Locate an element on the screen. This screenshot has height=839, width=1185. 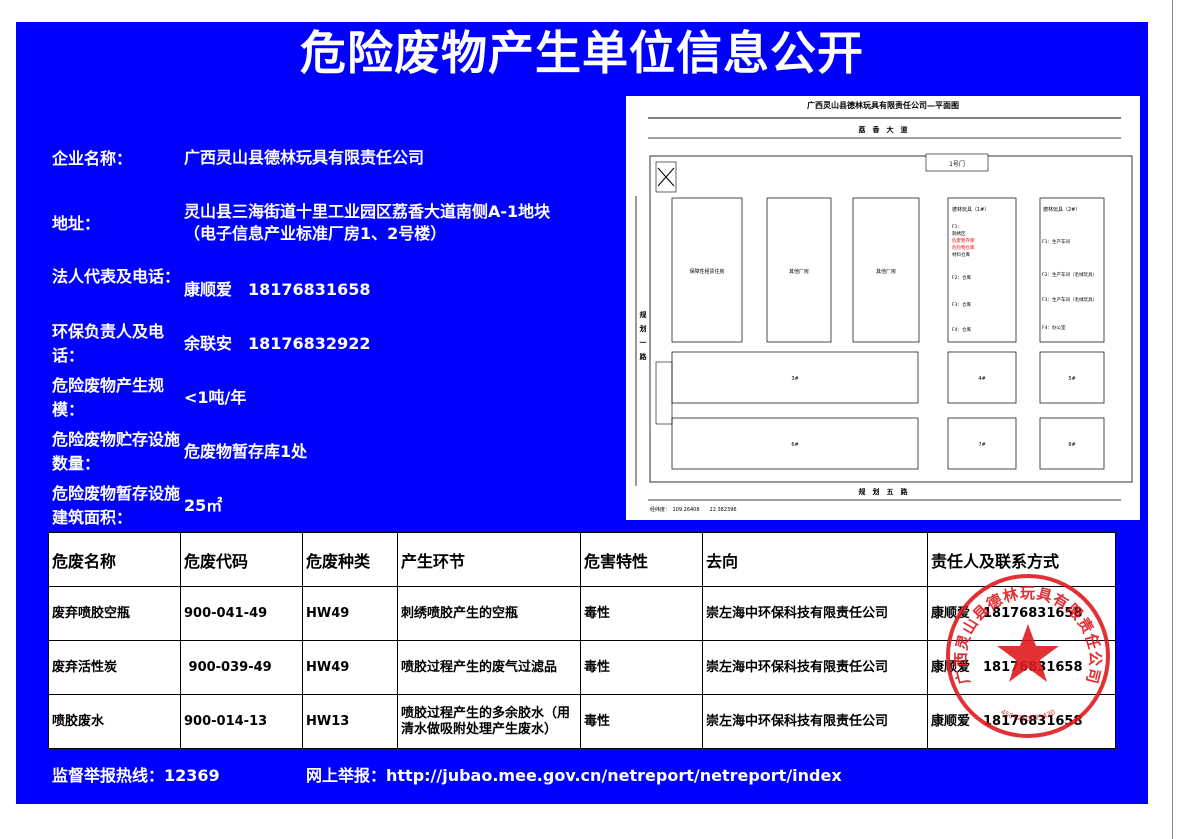
plan-b4-line: F3：仓库 is located at coordinates (961, 304).